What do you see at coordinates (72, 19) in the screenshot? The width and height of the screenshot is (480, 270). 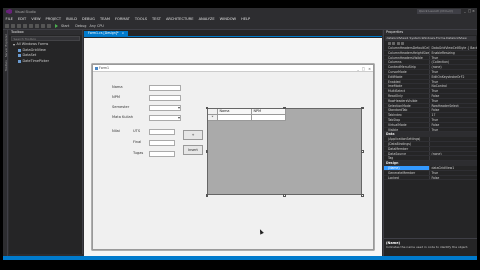 I see `menu-build: BUILD` at bounding box center [72, 19].